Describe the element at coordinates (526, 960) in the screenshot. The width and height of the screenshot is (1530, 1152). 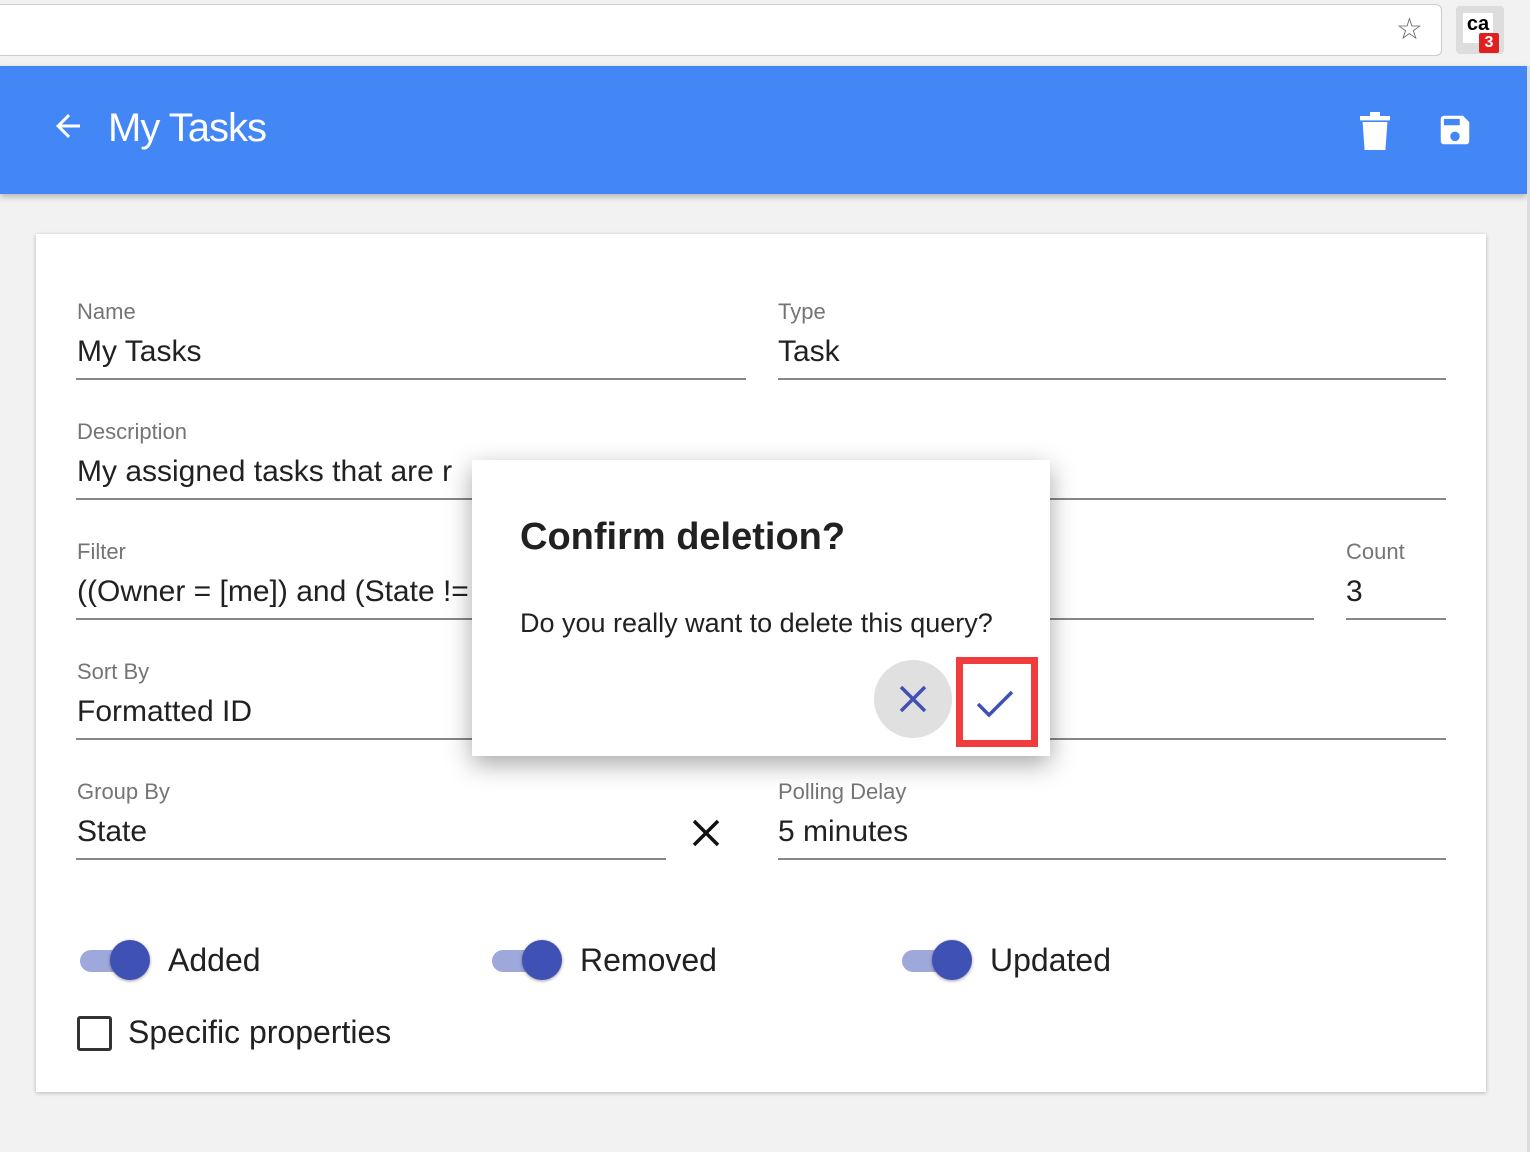
I see `removed-toggle` at that location.